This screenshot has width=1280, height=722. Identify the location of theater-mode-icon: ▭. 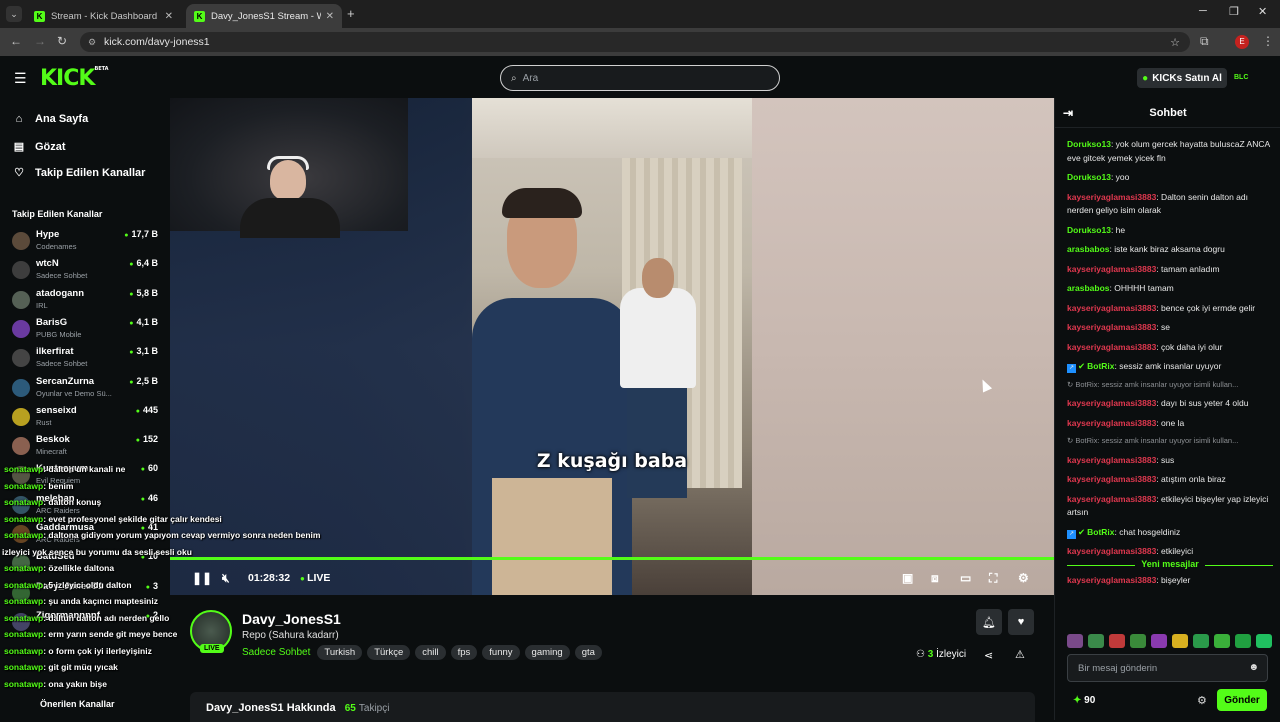
(965, 578).